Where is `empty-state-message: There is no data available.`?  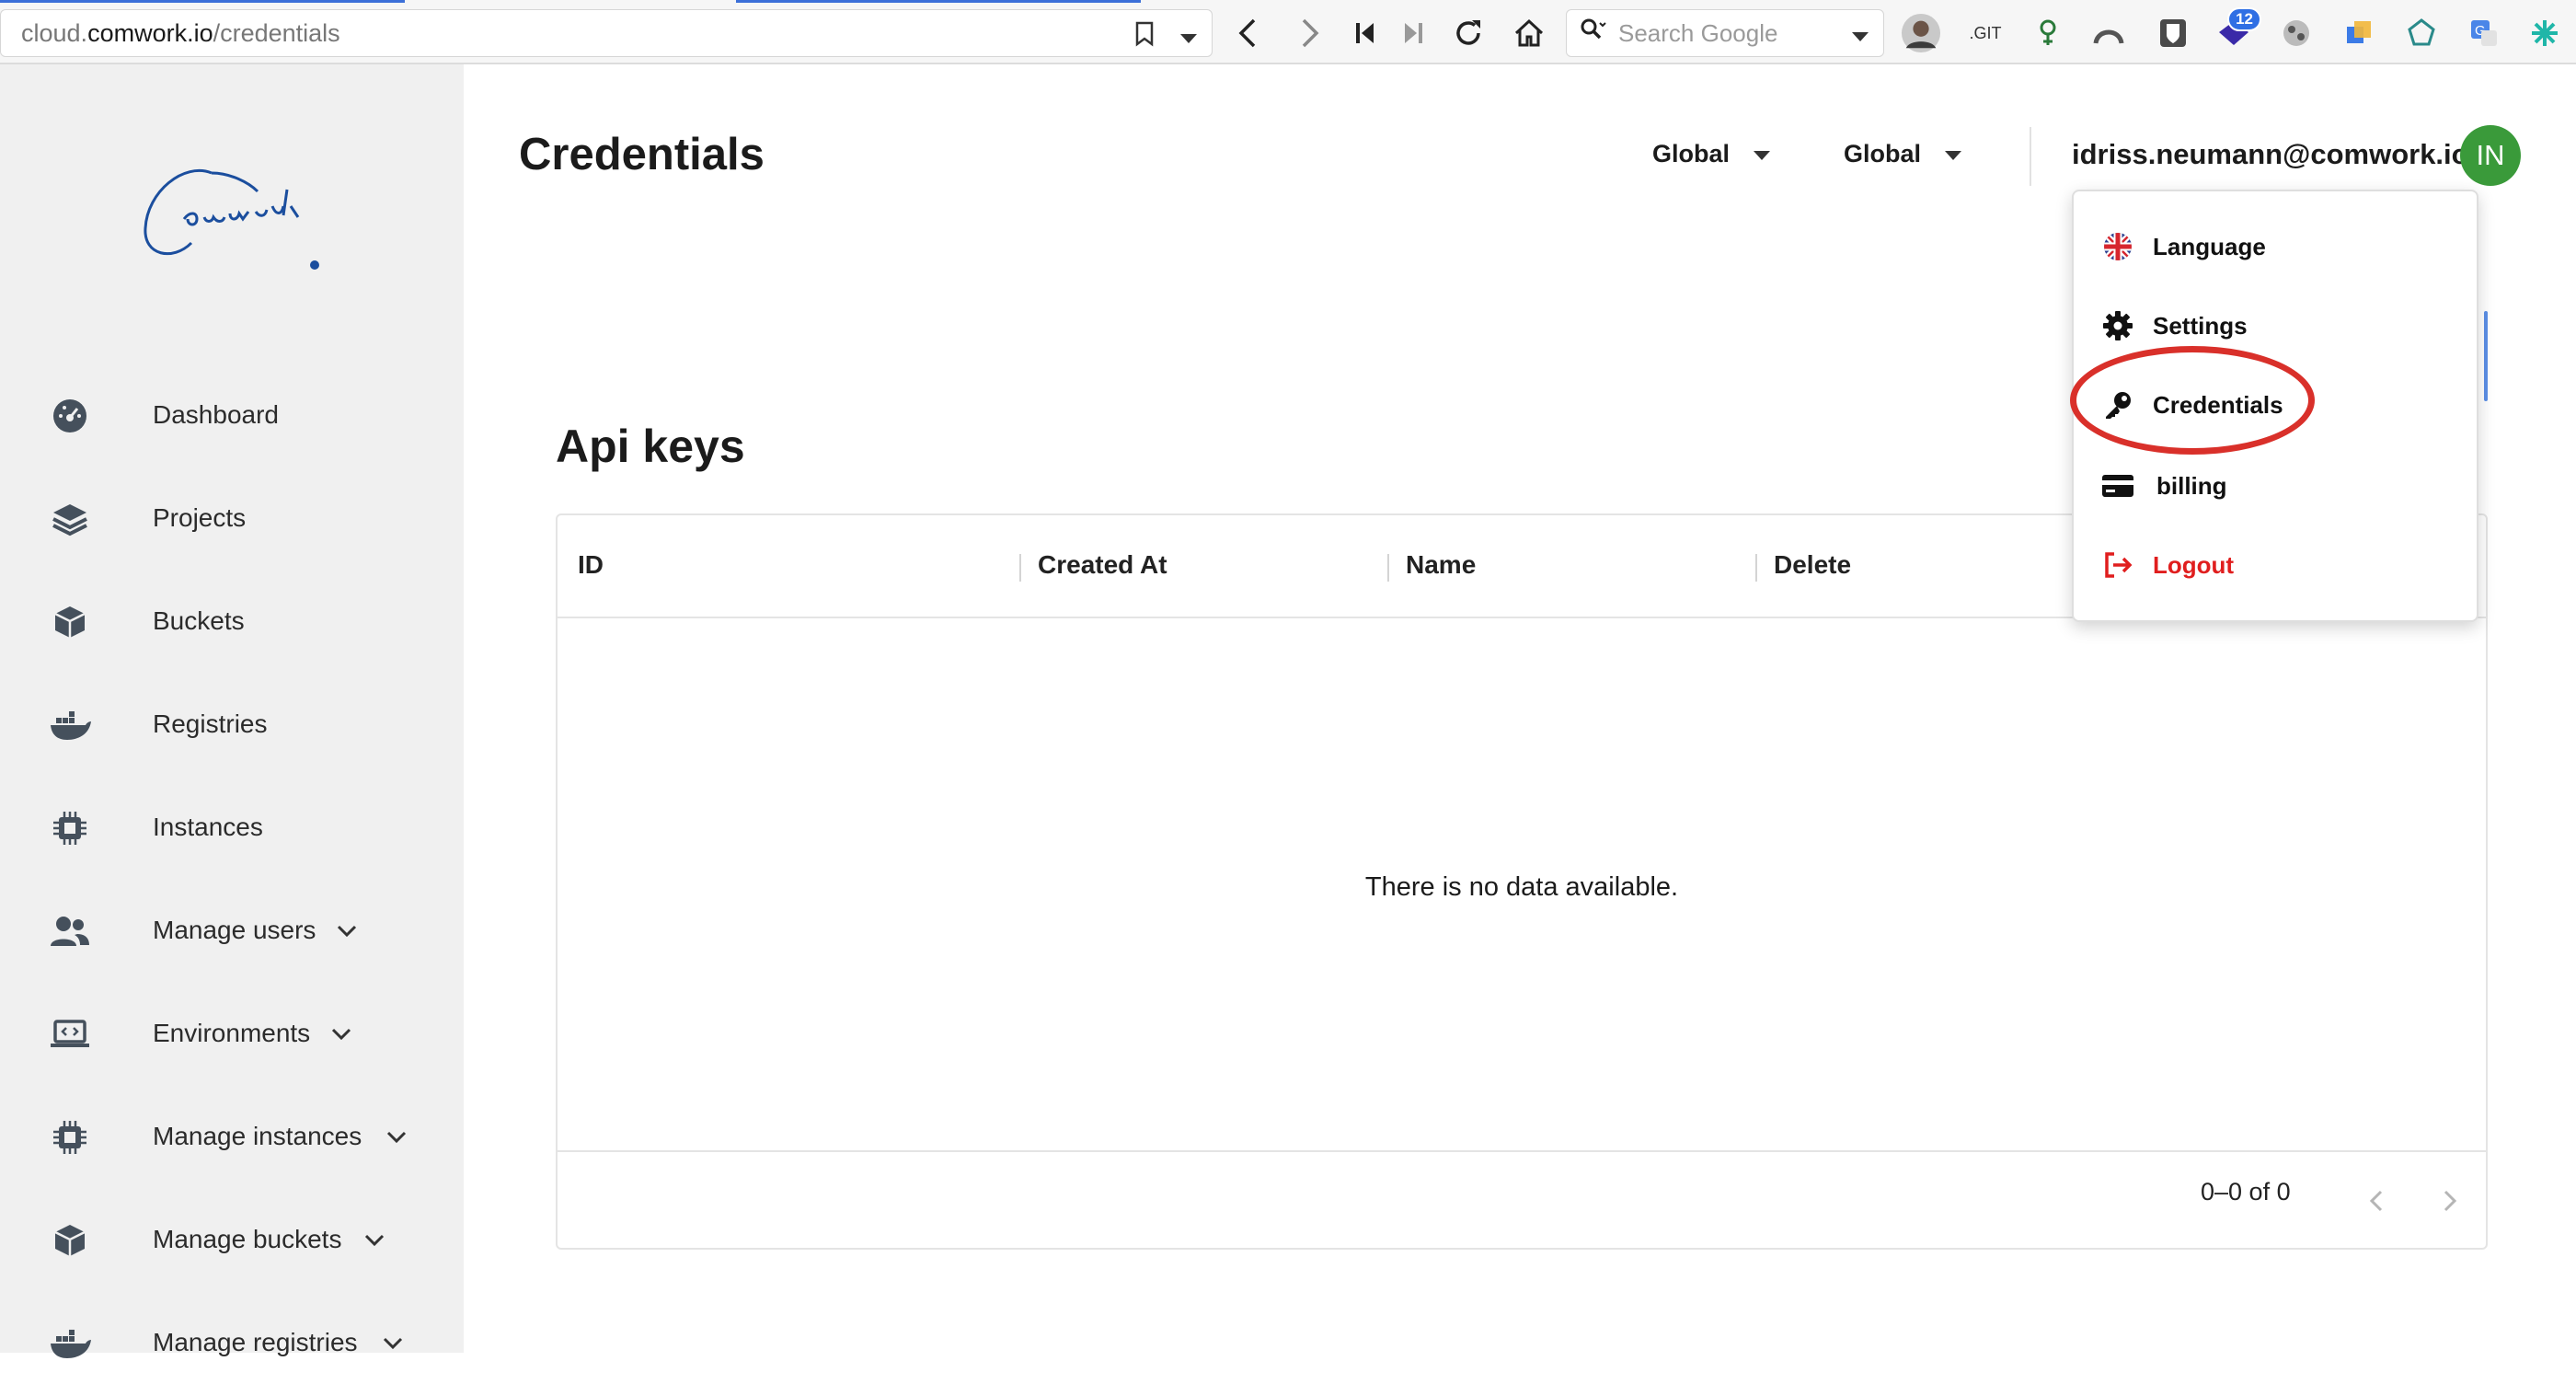 empty-state-message: There is no data available. is located at coordinates (1521, 887).